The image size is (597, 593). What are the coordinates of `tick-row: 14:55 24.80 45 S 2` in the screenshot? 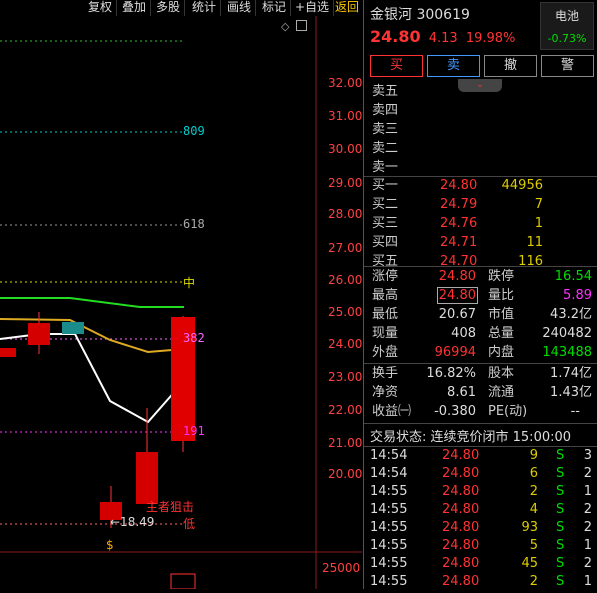 It's located at (480, 564).